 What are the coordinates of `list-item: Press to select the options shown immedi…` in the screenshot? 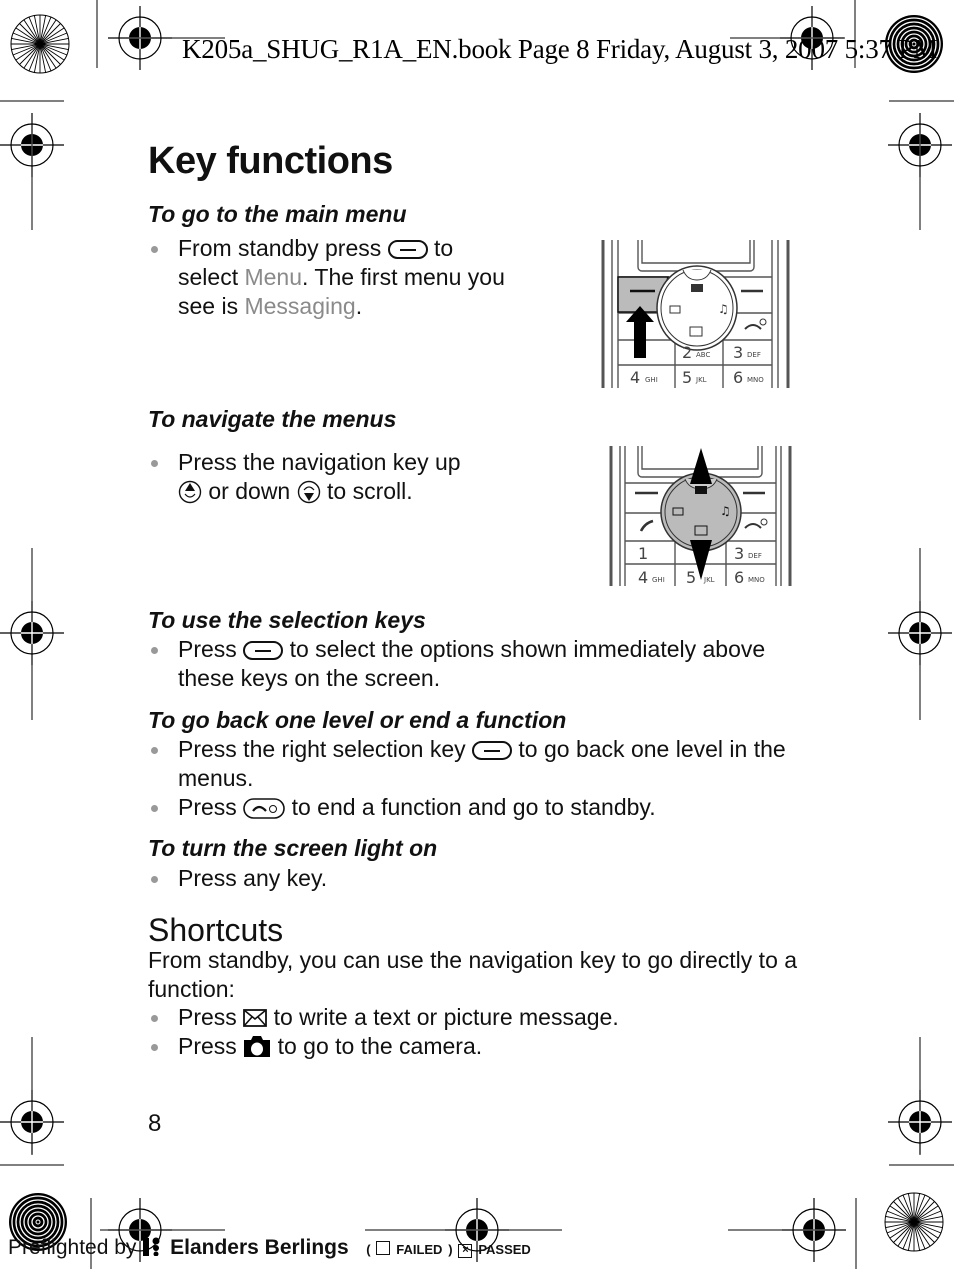 It's located at (478, 664).